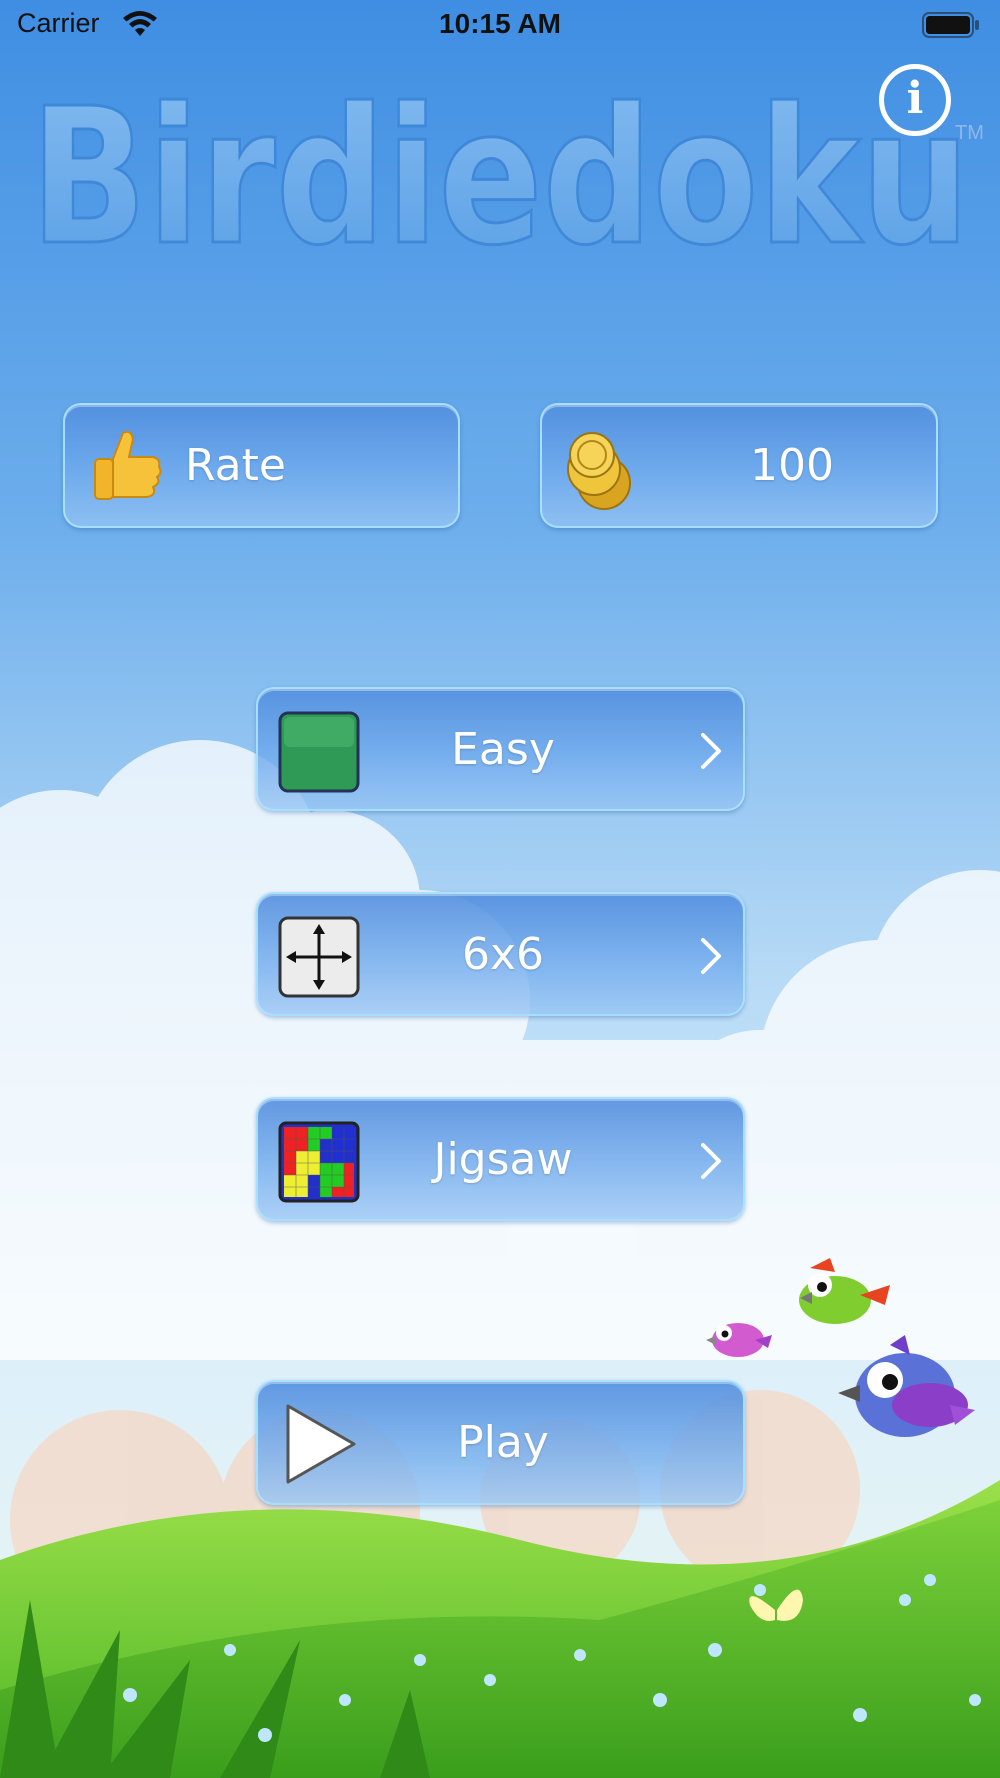 The image size is (1000, 1778). Describe the element at coordinates (321, 1444) in the screenshot. I see `play-triangle-icon` at that location.